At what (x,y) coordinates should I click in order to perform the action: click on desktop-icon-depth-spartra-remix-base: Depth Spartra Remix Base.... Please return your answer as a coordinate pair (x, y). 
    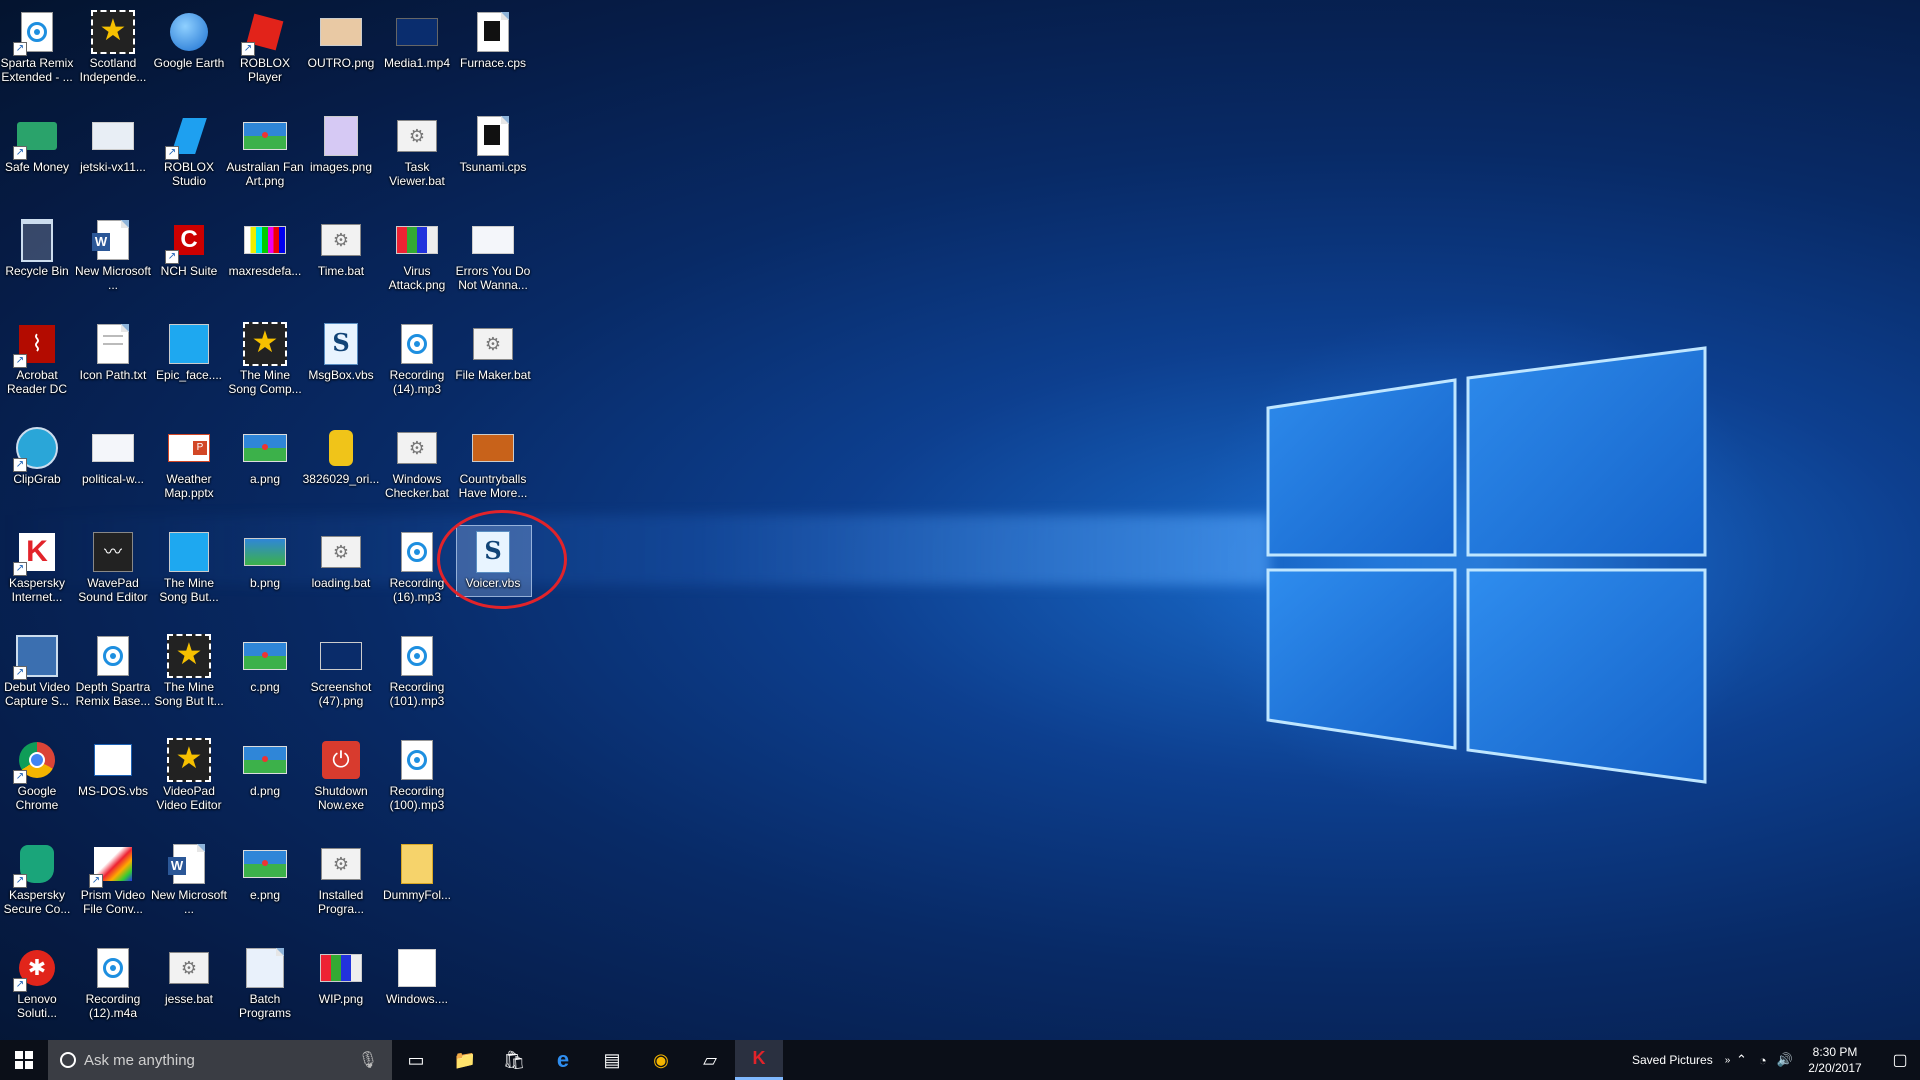
    Looking at the image, I should click on (113, 678).